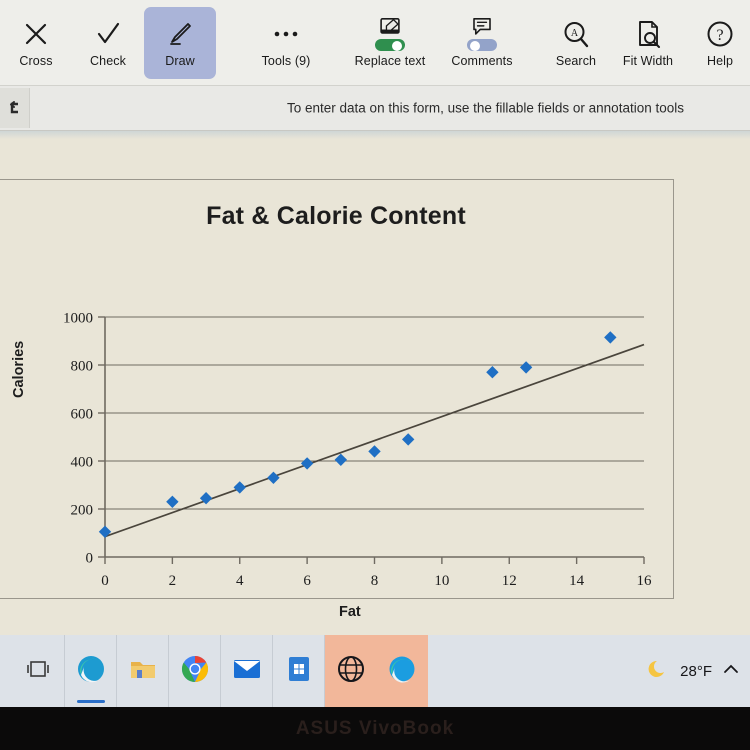  What do you see at coordinates (509, 581) in the screenshot?
I see `x-tick-label: 12` at bounding box center [509, 581].